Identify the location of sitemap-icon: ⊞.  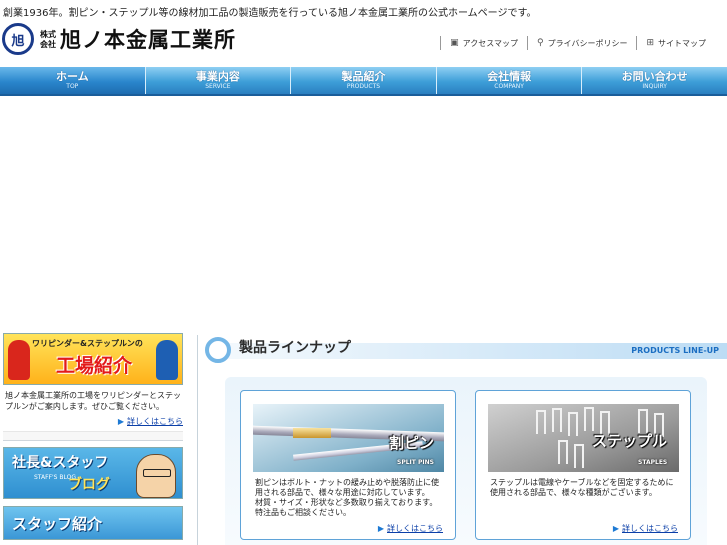
(650, 43).